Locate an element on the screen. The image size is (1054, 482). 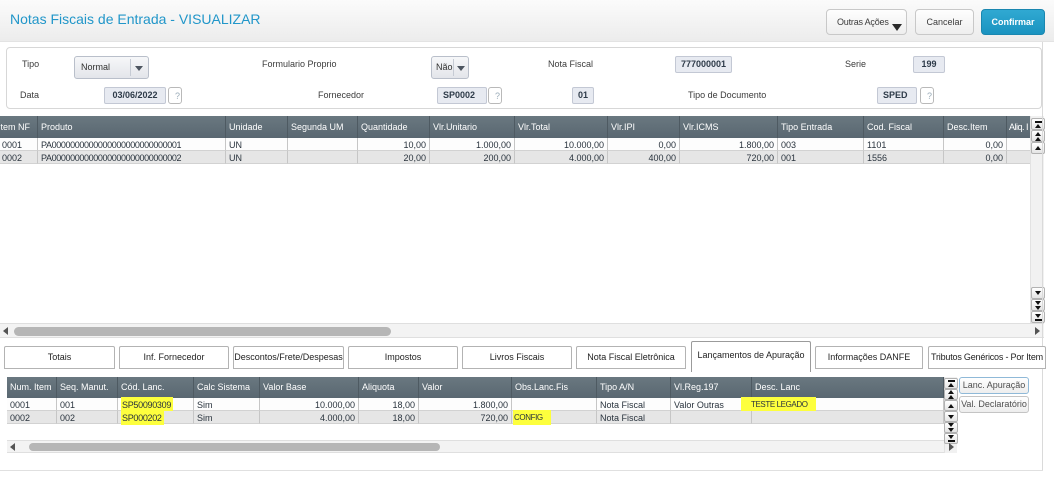
data-input: 03/06/2022 is located at coordinates (135, 95).